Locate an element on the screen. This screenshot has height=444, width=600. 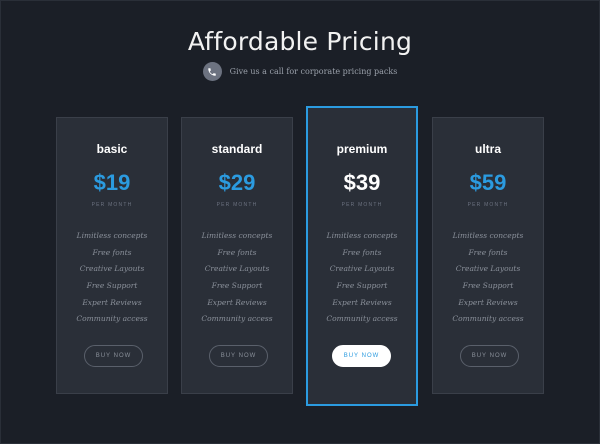
plan-price: $29 is located at coordinates (237, 182).